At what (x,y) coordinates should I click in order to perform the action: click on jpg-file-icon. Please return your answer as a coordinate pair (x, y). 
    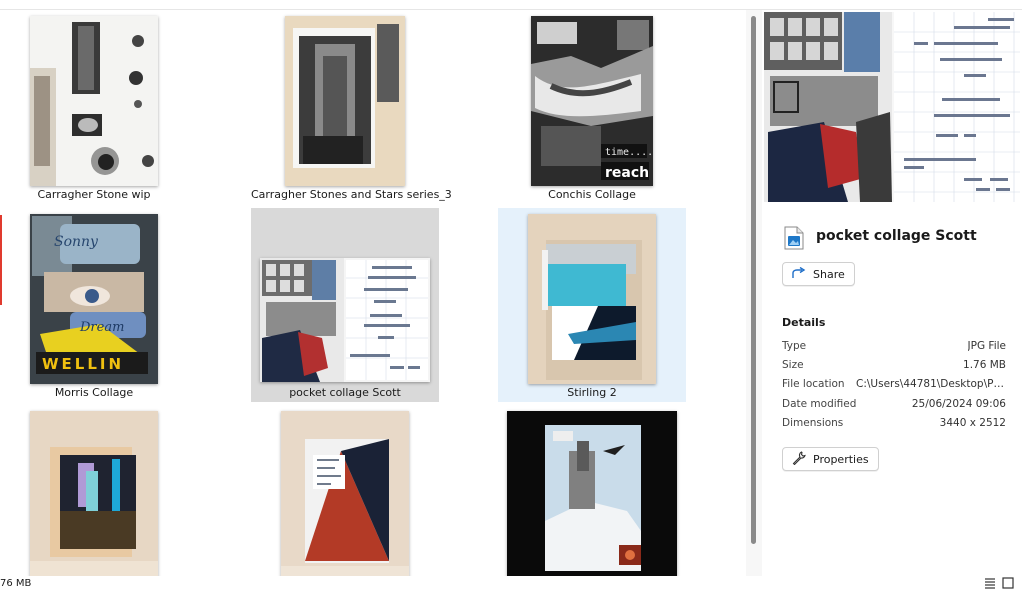
    Looking at the image, I should click on (794, 238).